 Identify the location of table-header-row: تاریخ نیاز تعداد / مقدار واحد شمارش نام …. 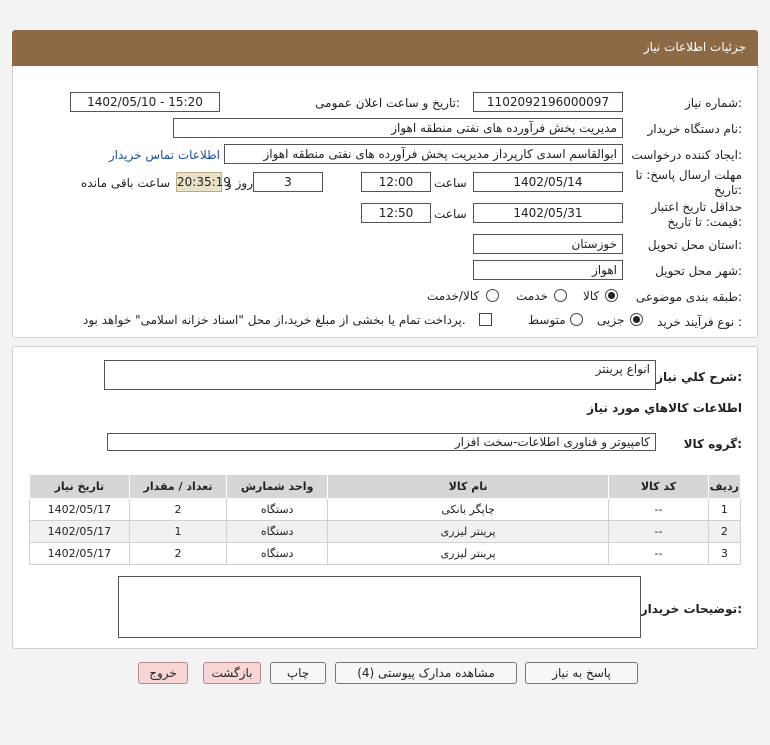
(385, 486).